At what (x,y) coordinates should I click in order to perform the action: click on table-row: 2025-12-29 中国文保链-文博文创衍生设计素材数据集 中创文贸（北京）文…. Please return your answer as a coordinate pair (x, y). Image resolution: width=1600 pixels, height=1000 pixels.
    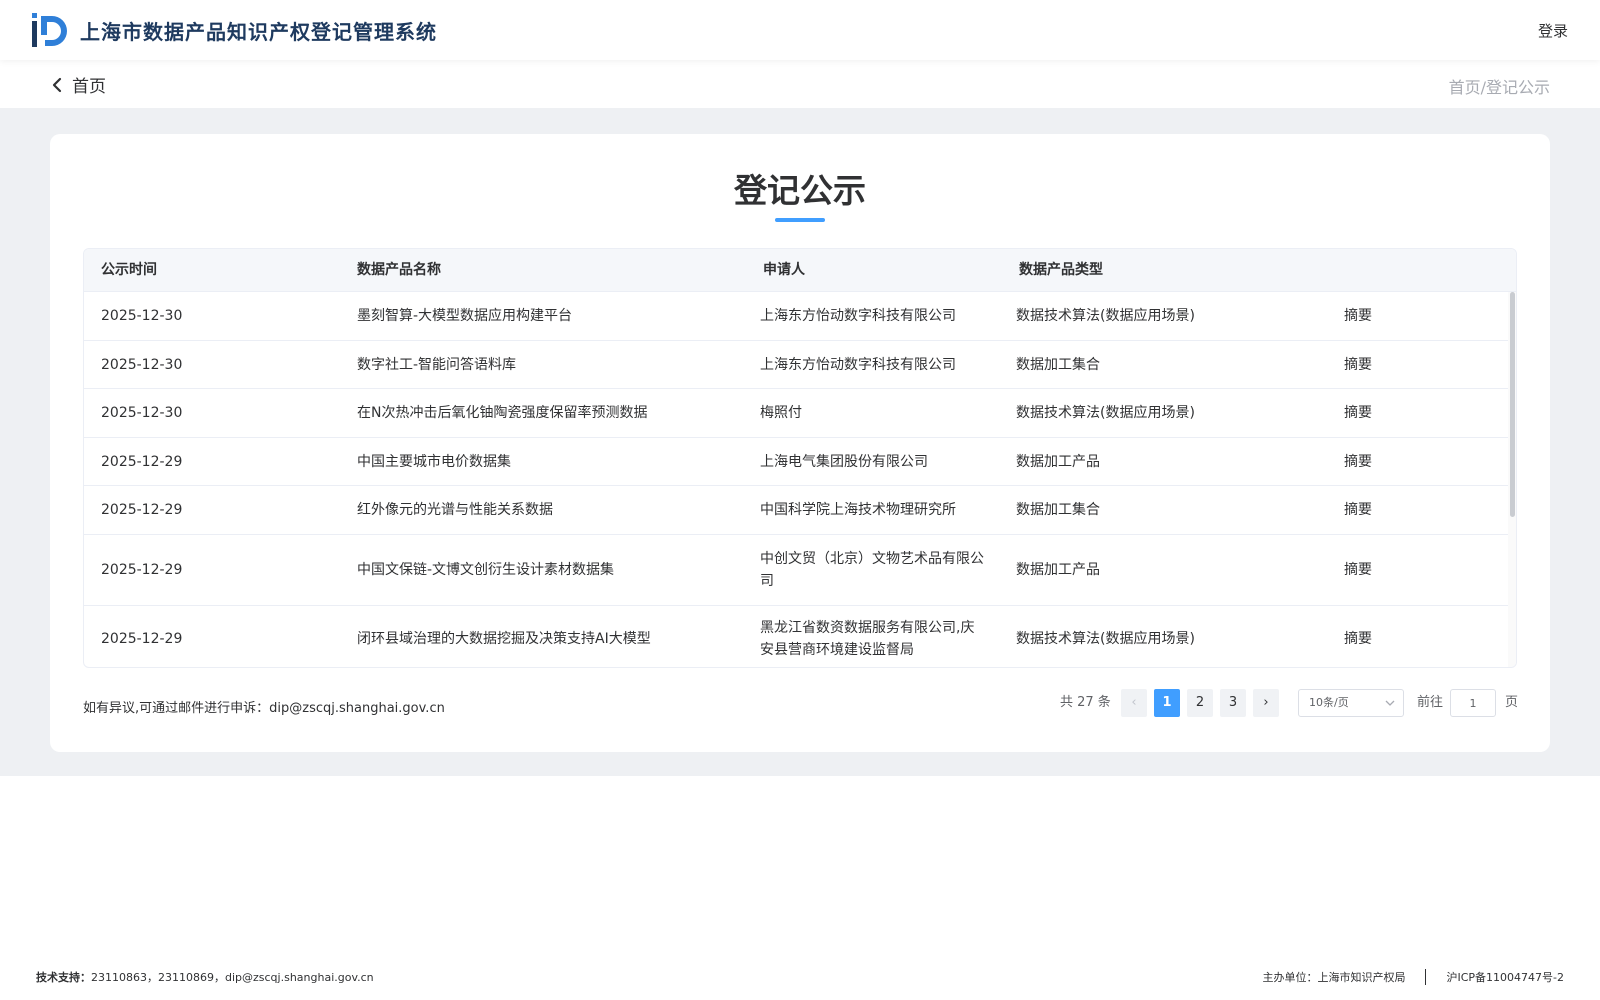
    Looking at the image, I should click on (797, 570).